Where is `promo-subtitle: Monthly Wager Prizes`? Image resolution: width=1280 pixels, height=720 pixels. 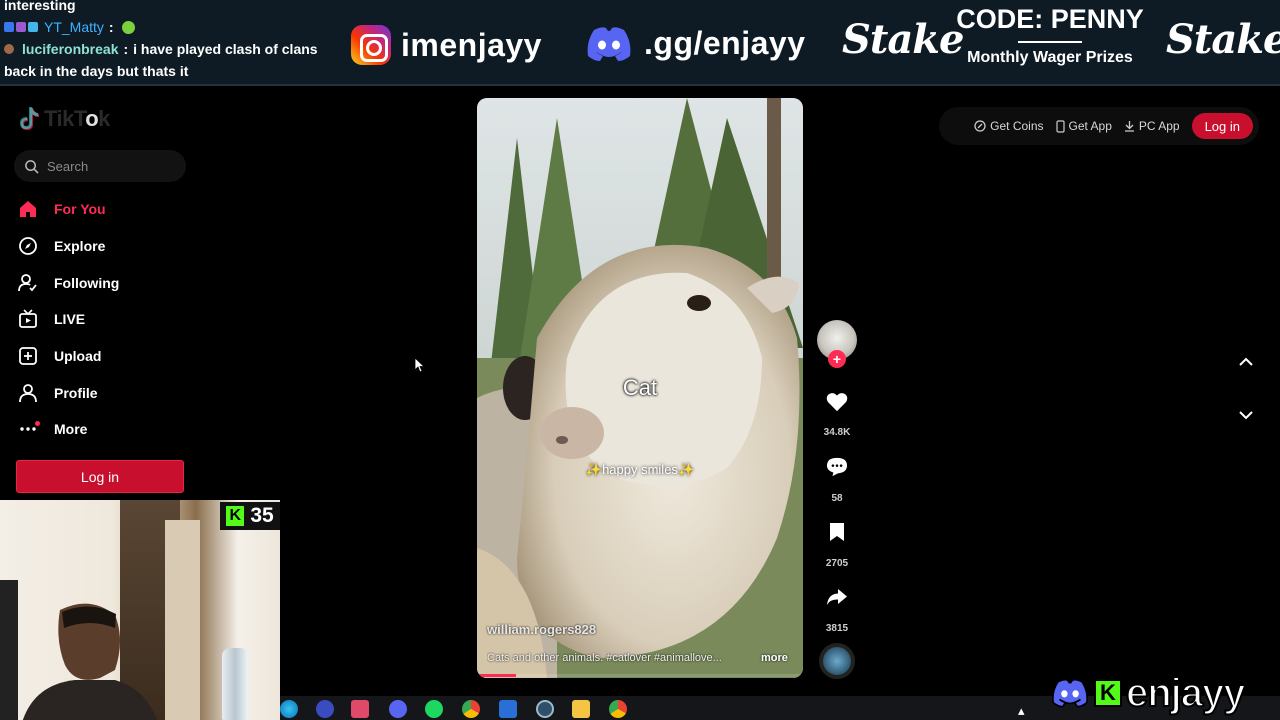
promo-subtitle: Monthly Wager Prizes is located at coordinates (1050, 57).